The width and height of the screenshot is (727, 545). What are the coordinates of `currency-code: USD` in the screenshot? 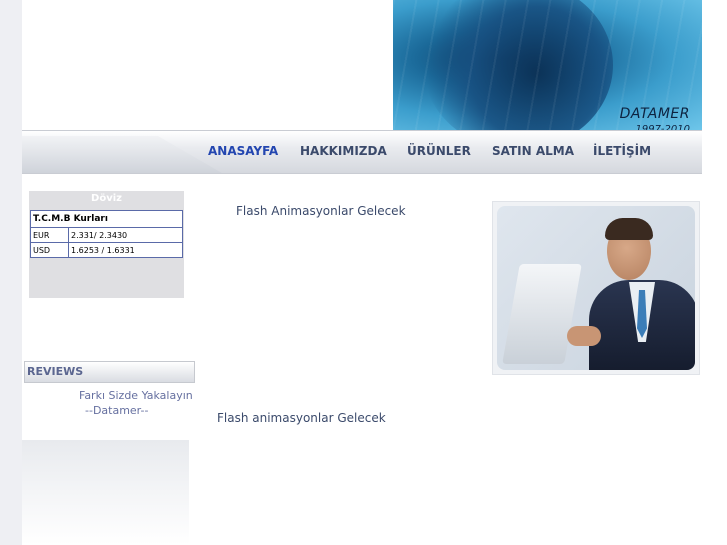 It's located at (49, 250).